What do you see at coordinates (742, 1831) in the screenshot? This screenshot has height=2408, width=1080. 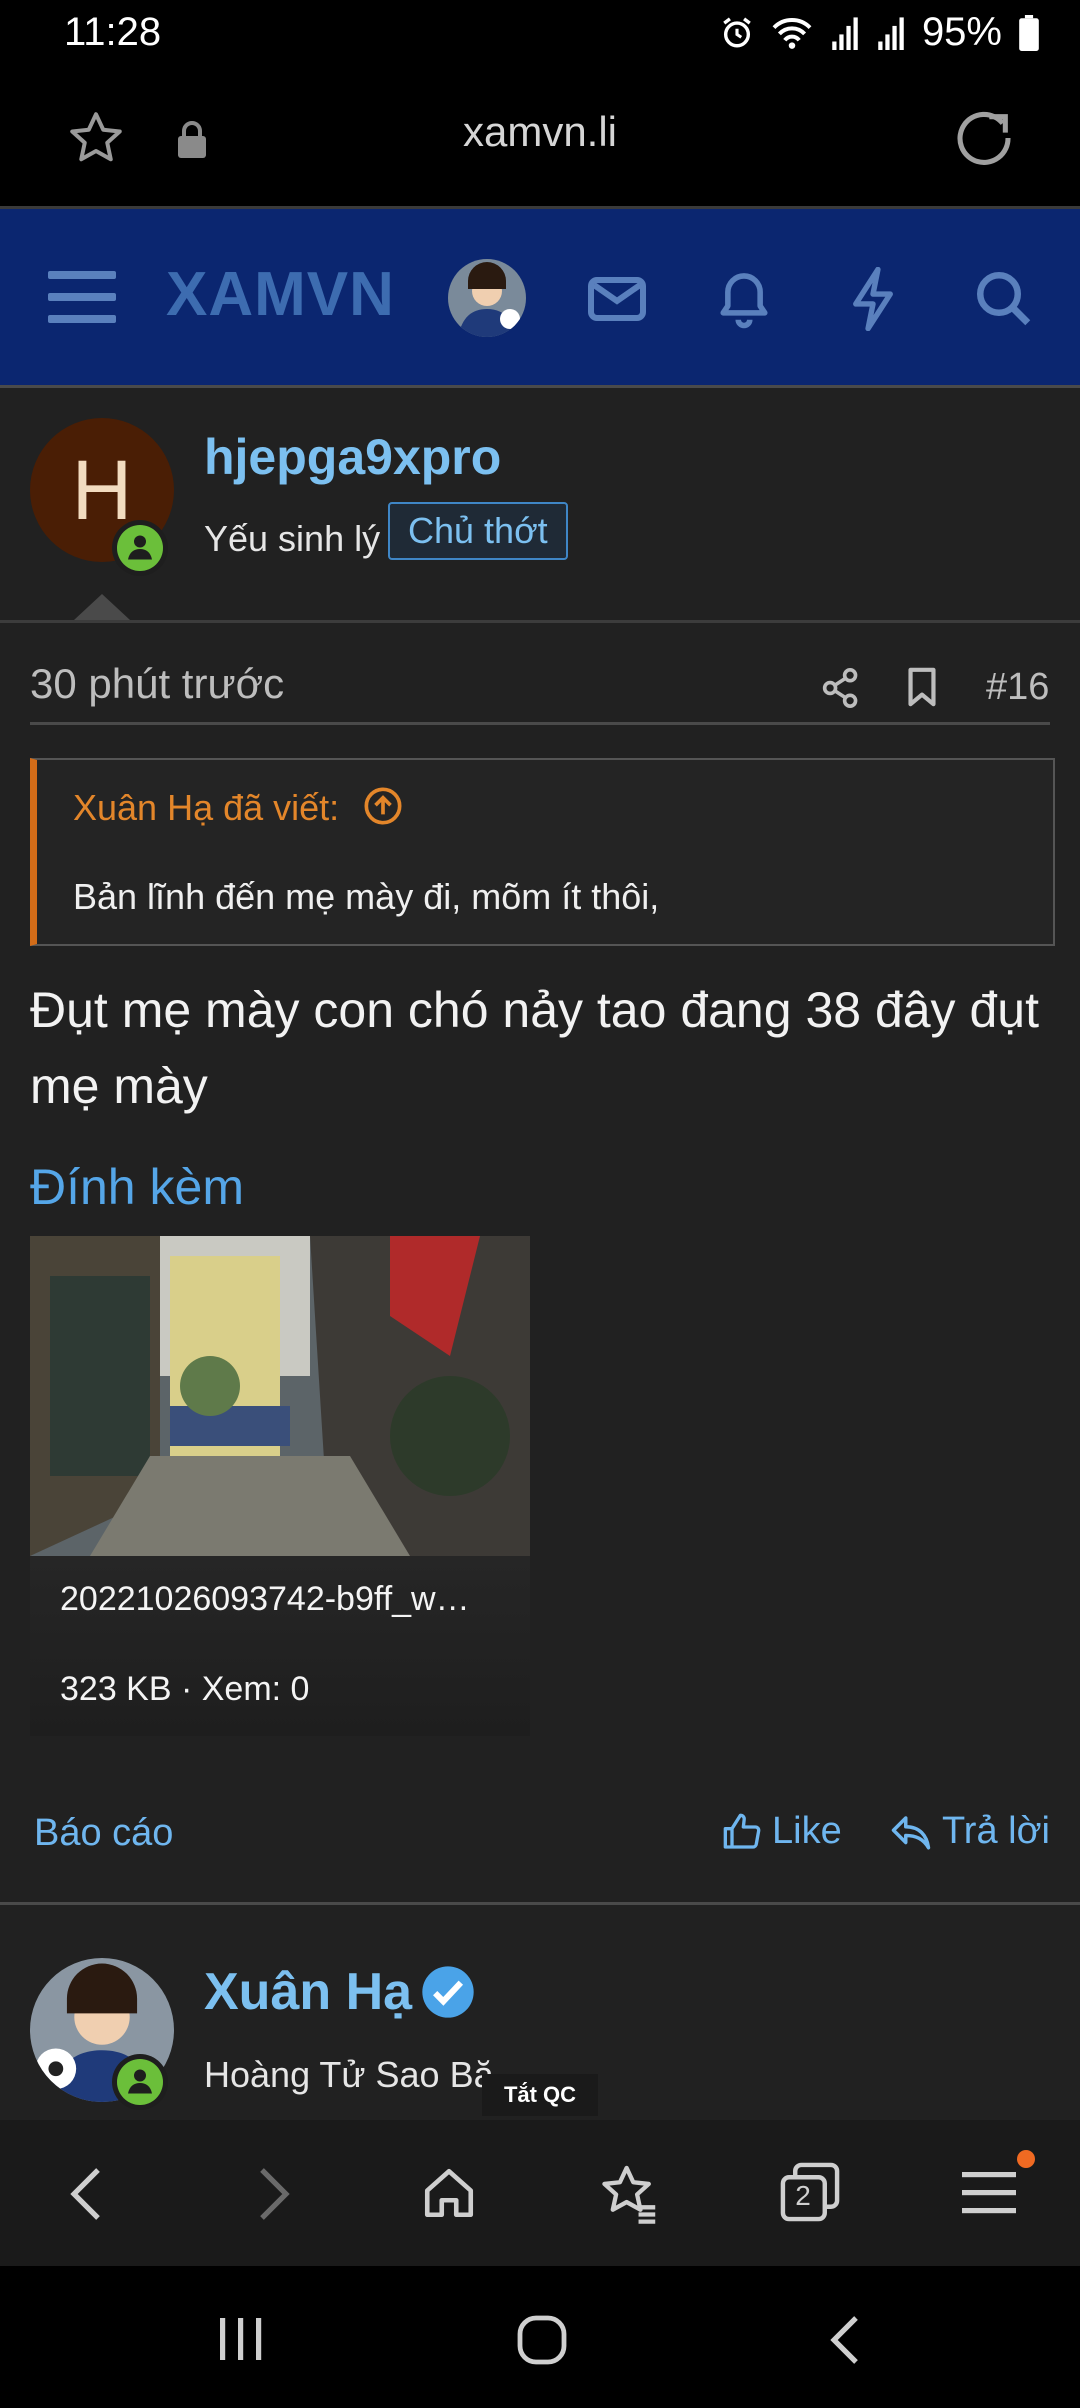 I see `thumbs-up-icon` at bounding box center [742, 1831].